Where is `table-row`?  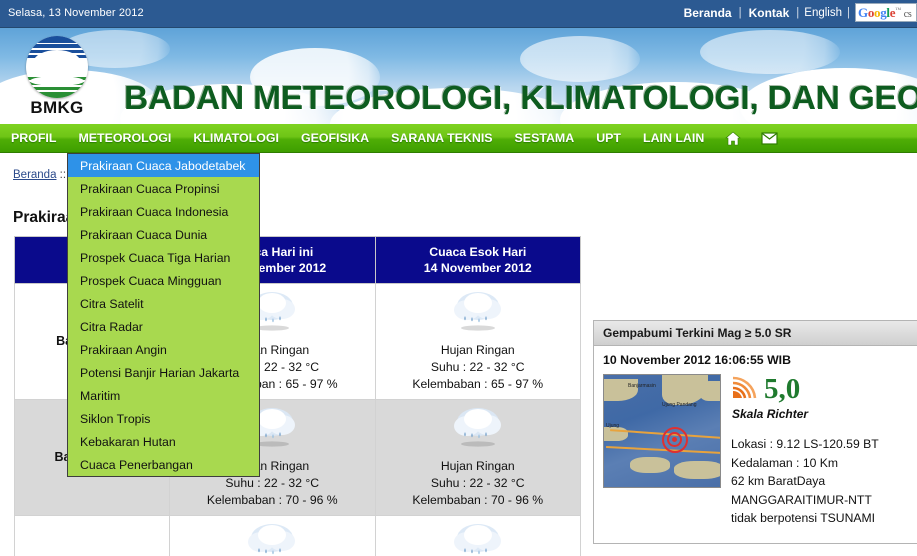
table-row is located at coordinates (297, 535).